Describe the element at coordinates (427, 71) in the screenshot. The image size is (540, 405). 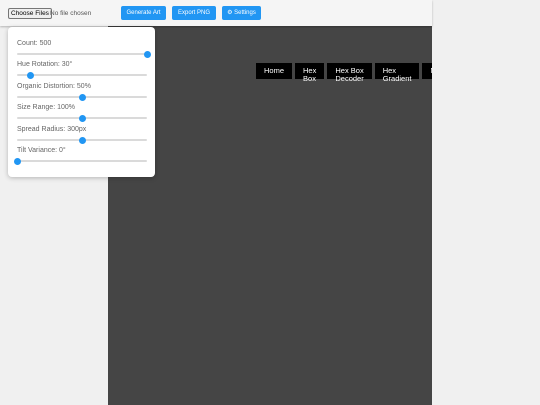
I see `nav-music: Music` at that location.